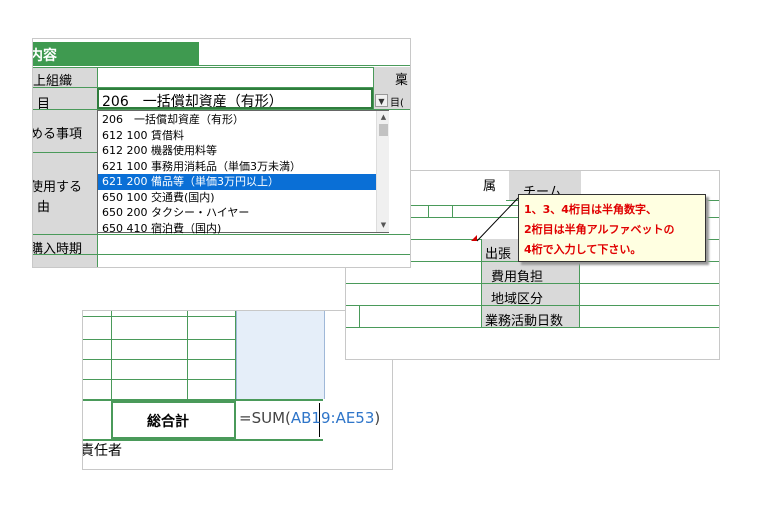  Describe the element at coordinates (381, 100) in the screenshot. I see `dropdown-arrow-icon: ▼` at that location.